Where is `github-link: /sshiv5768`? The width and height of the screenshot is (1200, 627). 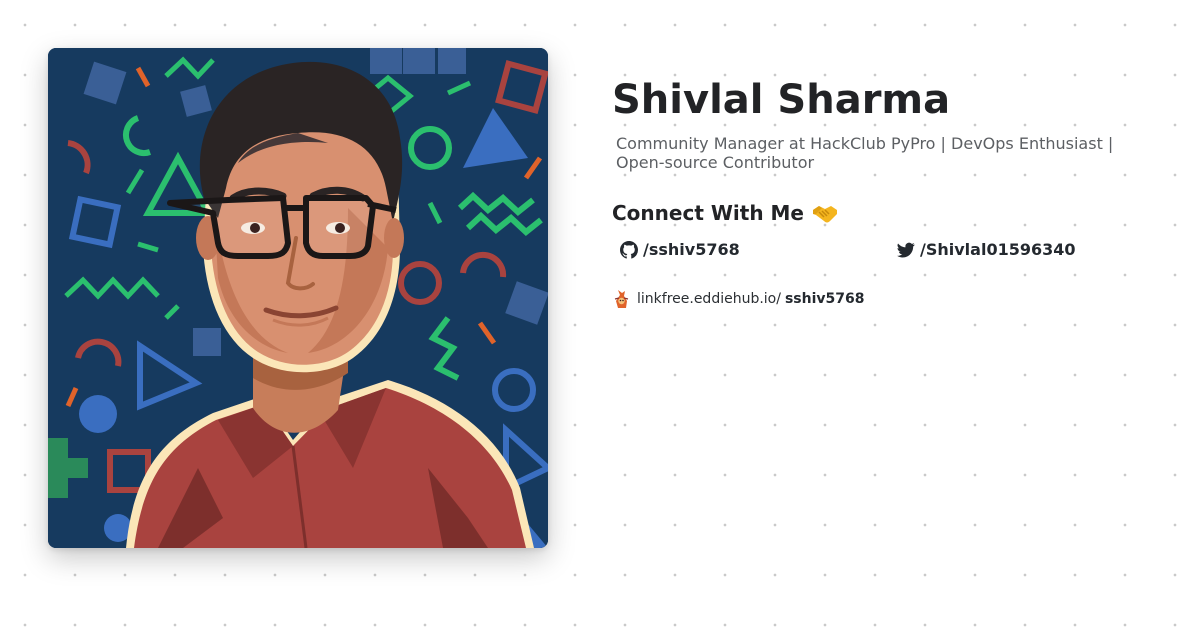 github-link: /sshiv5768 is located at coordinates (680, 249).